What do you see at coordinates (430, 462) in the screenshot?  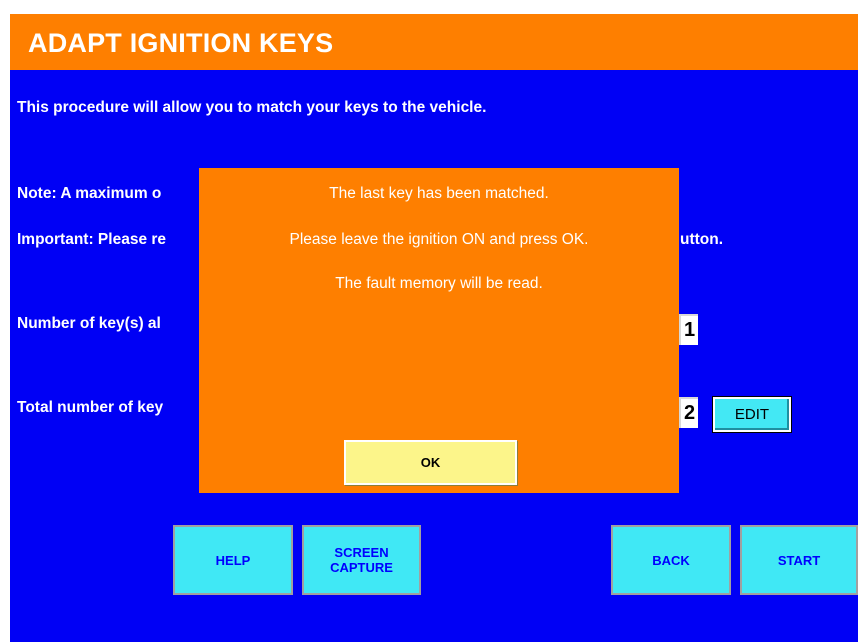 I see `ok-button: OK` at bounding box center [430, 462].